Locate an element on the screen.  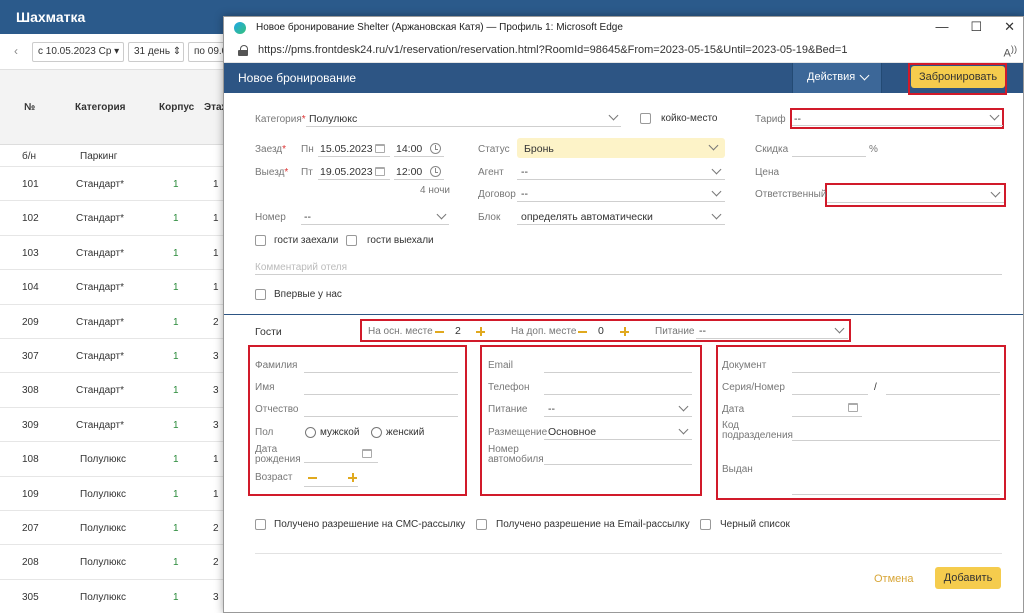
actions-button: Действия is located at coordinates (837, 78).